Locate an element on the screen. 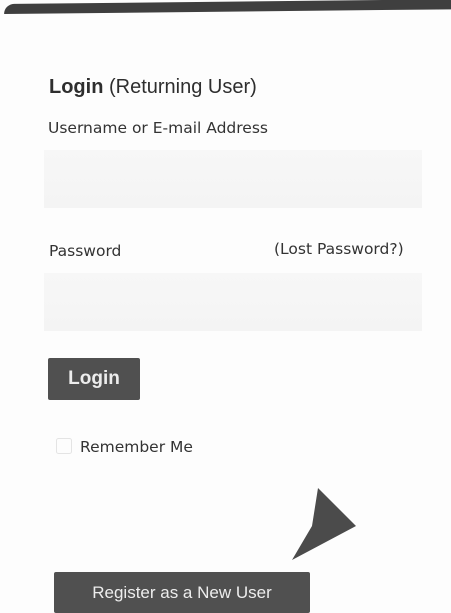 Image resolution: width=451 pixels, height=613 pixels. username-label: Username or E-mail Address is located at coordinates (158, 128).